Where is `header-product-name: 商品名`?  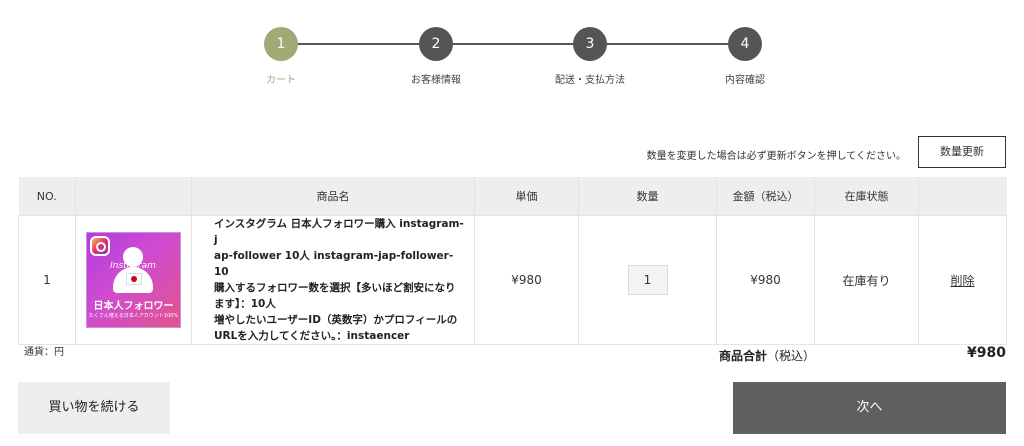
header-product-name: 商品名 is located at coordinates (333, 196).